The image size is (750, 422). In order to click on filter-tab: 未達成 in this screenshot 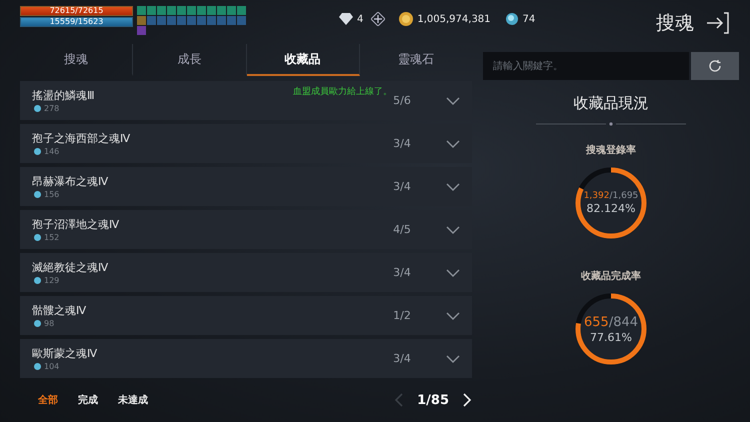, I will do `click(133, 400)`.